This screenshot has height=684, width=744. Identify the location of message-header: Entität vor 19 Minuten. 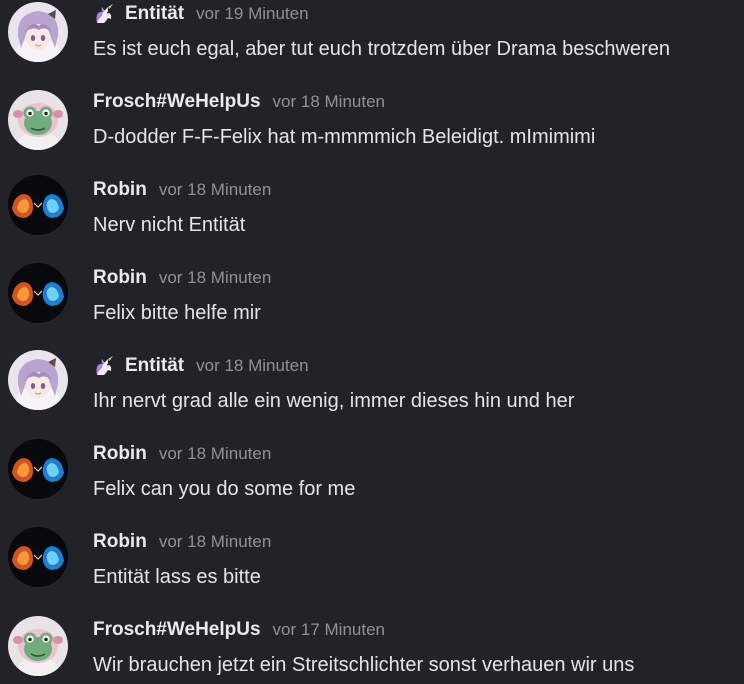
(201, 14).